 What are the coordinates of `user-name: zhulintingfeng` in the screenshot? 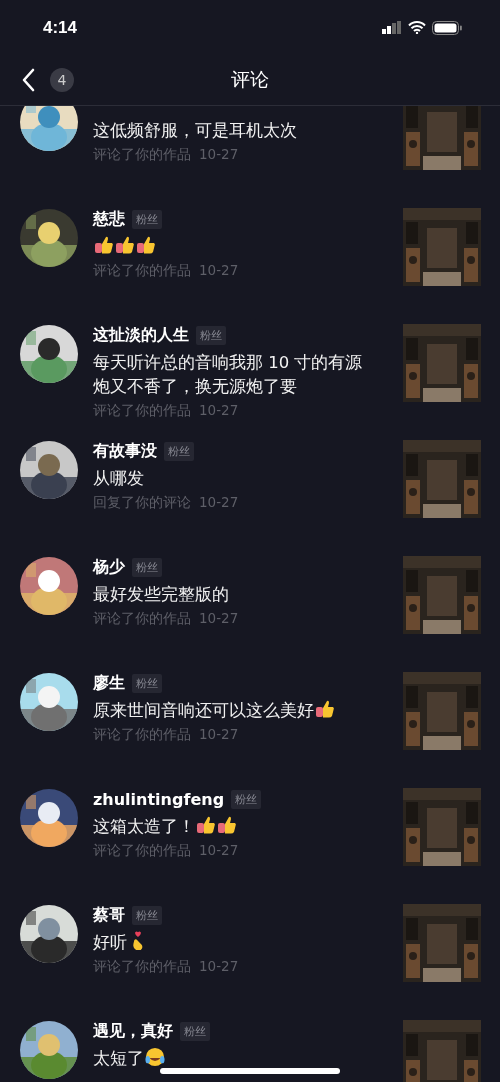 It's located at (159, 799).